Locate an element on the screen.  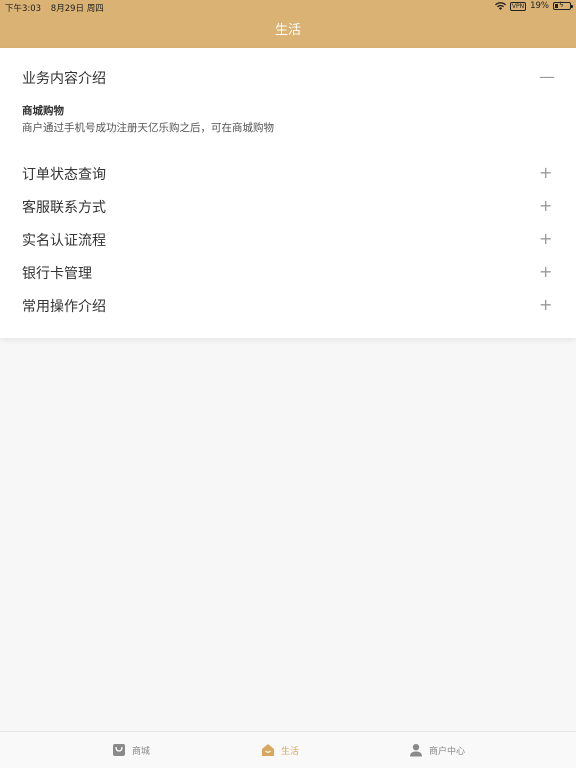
status-left: 下午3:03 8月29日 周四 is located at coordinates (58, 8).